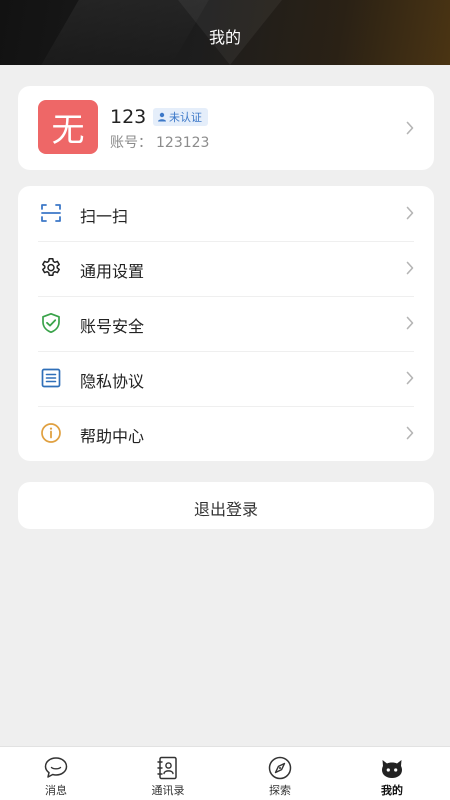 This screenshot has width=450, height=800. I want to click on page-title: 我的, so click(224, 37).